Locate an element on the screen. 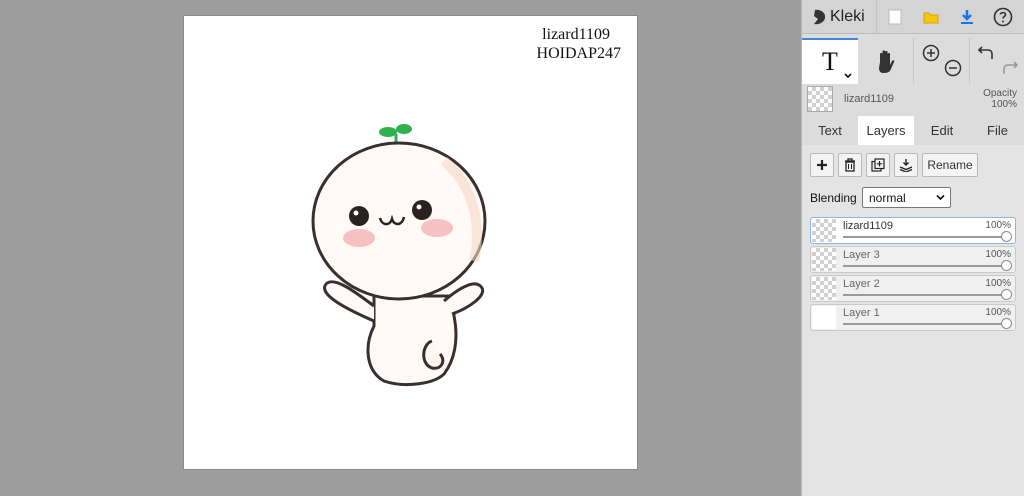 The width and height of the screenshot is (1024, 496). help-button is located at coordinates (1003, 16).